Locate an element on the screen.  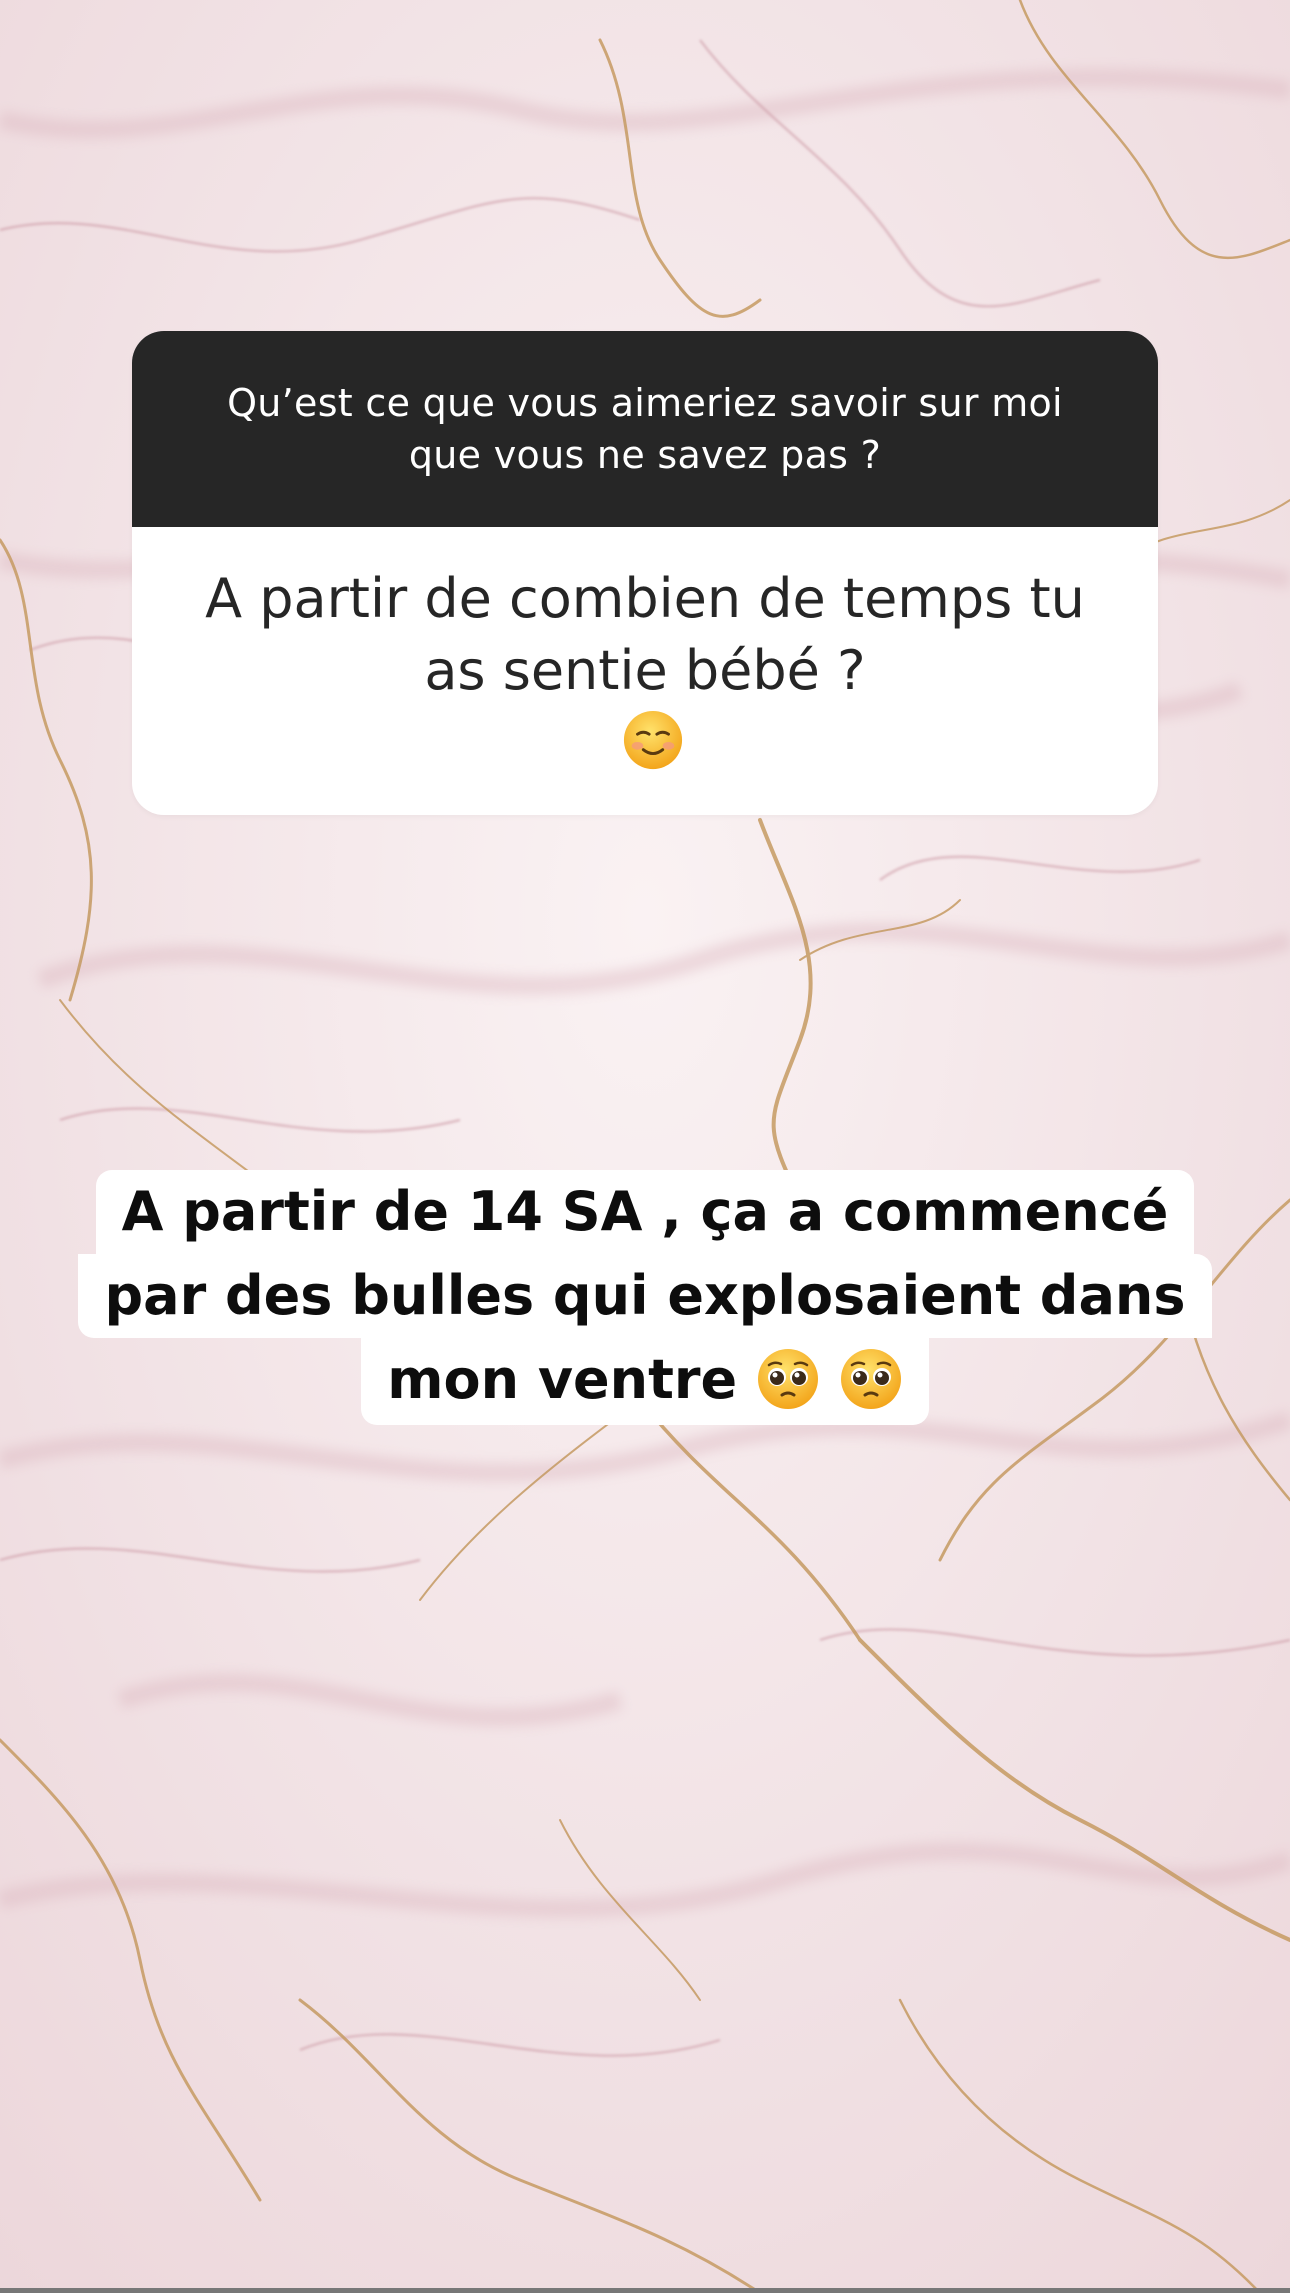
smiling-face-icon is located at coordinates (645, 743).